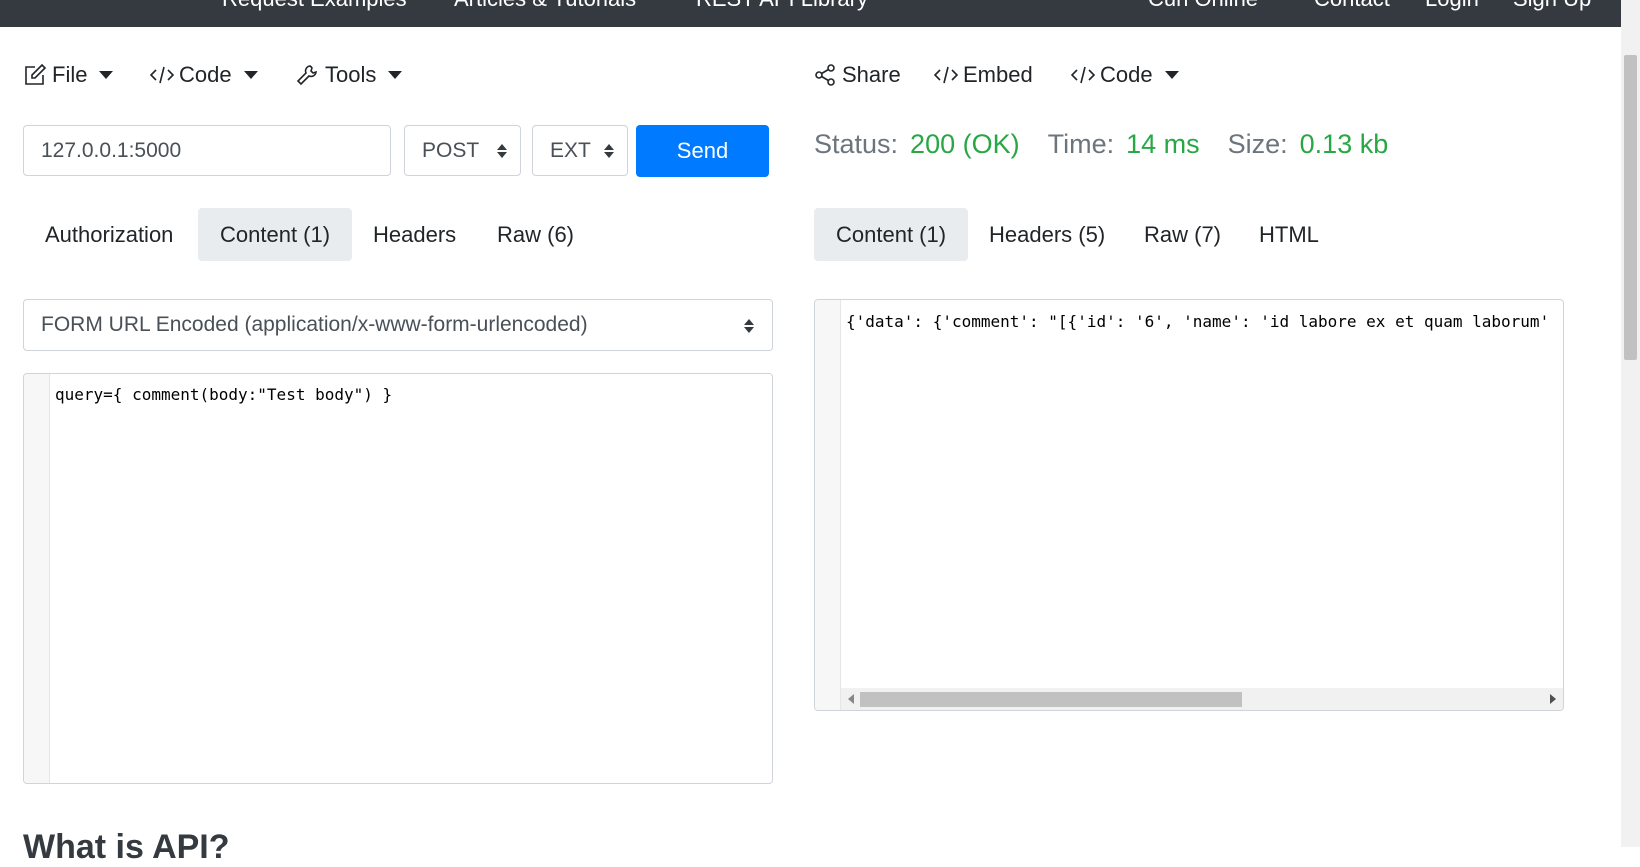  I want to click on code-menu-label: Code, so click(205, 74).